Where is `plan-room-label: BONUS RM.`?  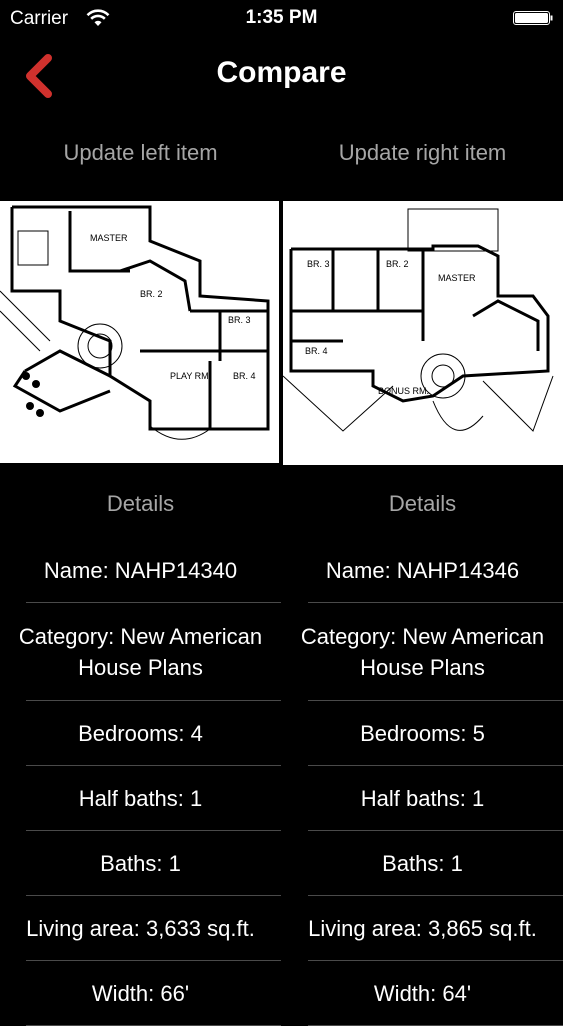 plan-room-label: BONUS RM. is located at coordinates (403, 391).